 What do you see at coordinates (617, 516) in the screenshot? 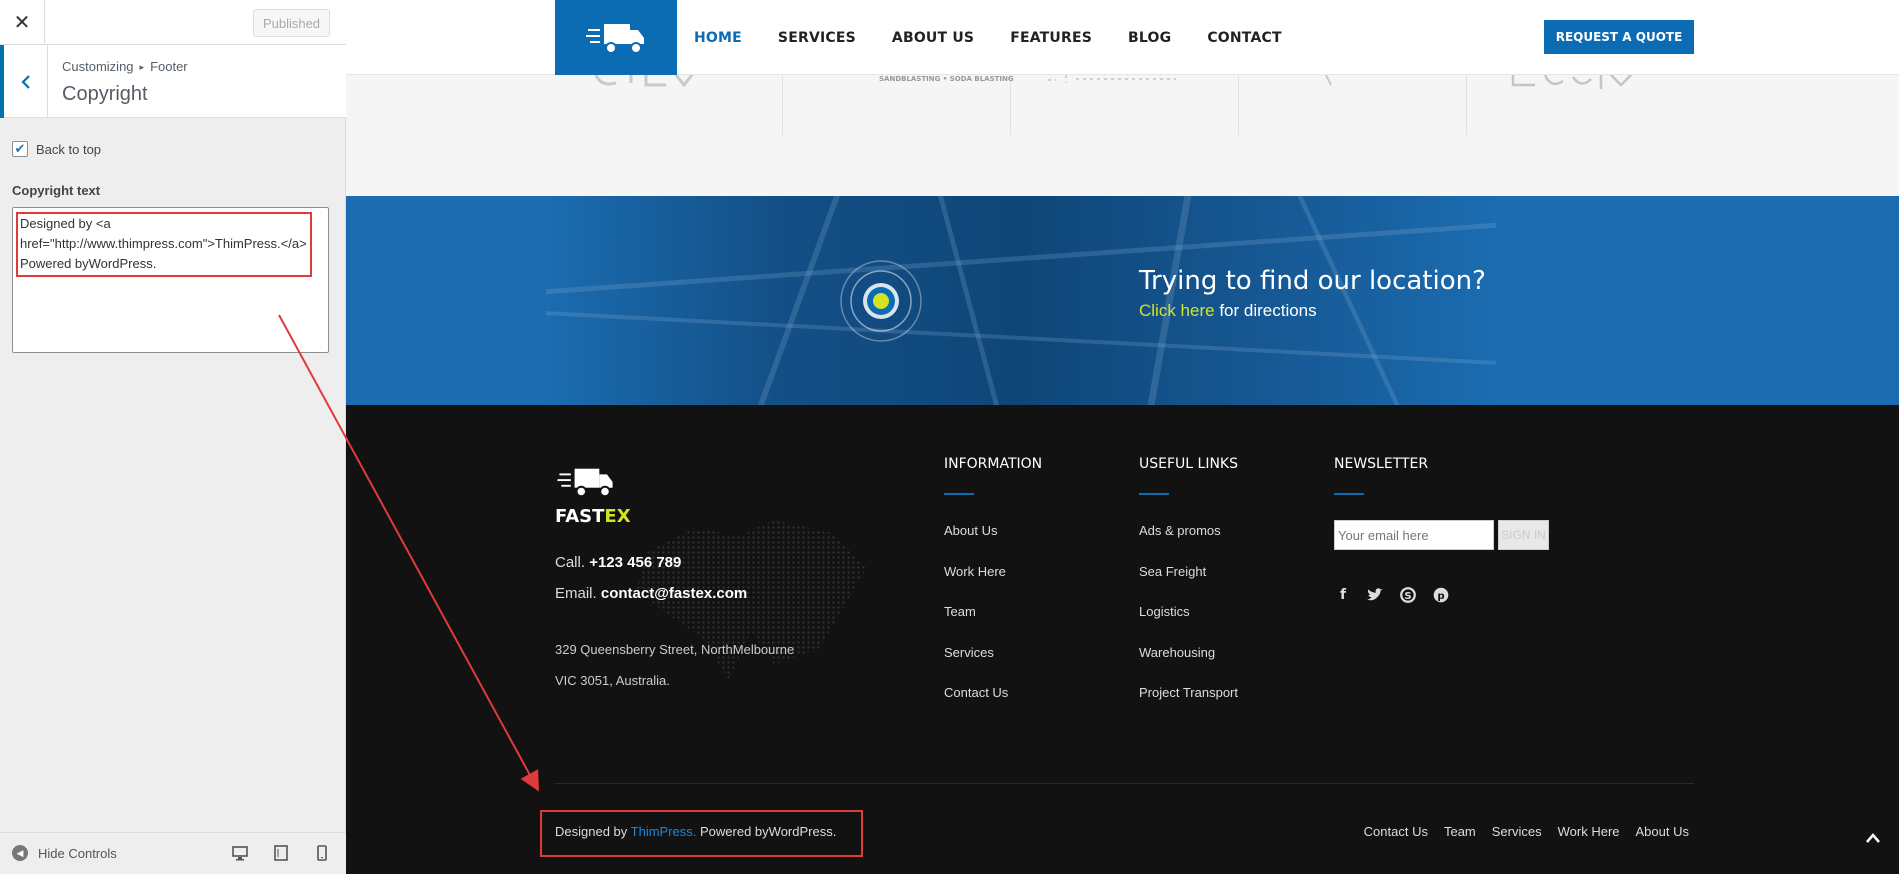
I see `brand-part: EX` at bounding box center [617, 516].